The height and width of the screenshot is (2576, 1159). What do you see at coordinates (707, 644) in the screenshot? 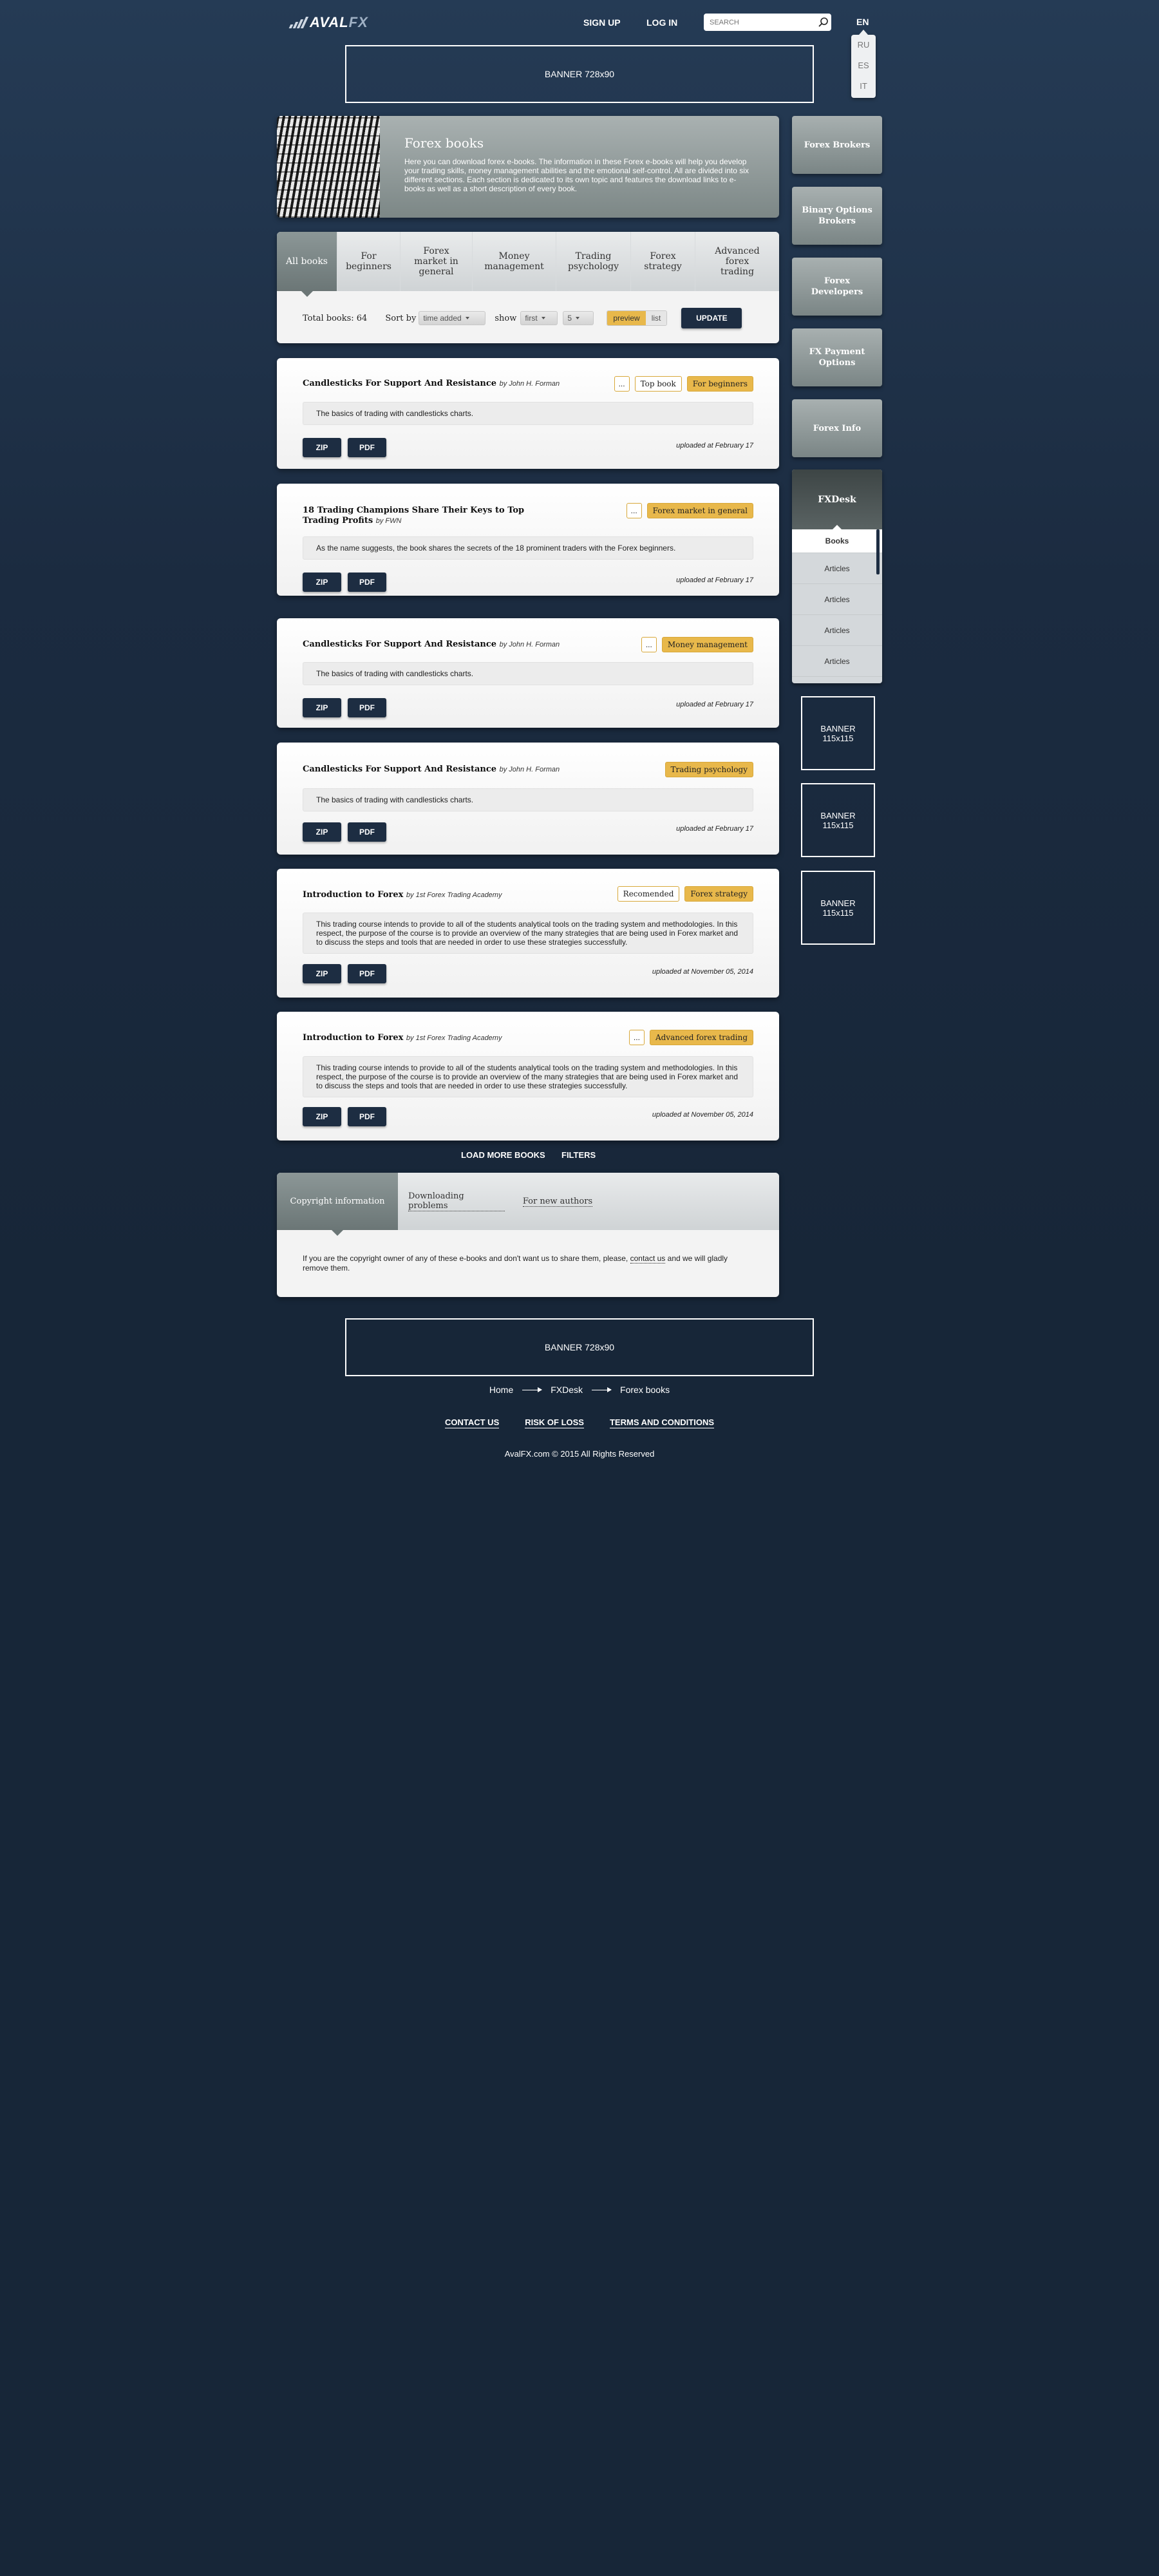
I see `tag-category: Money management` at bounding box center [707, 644].